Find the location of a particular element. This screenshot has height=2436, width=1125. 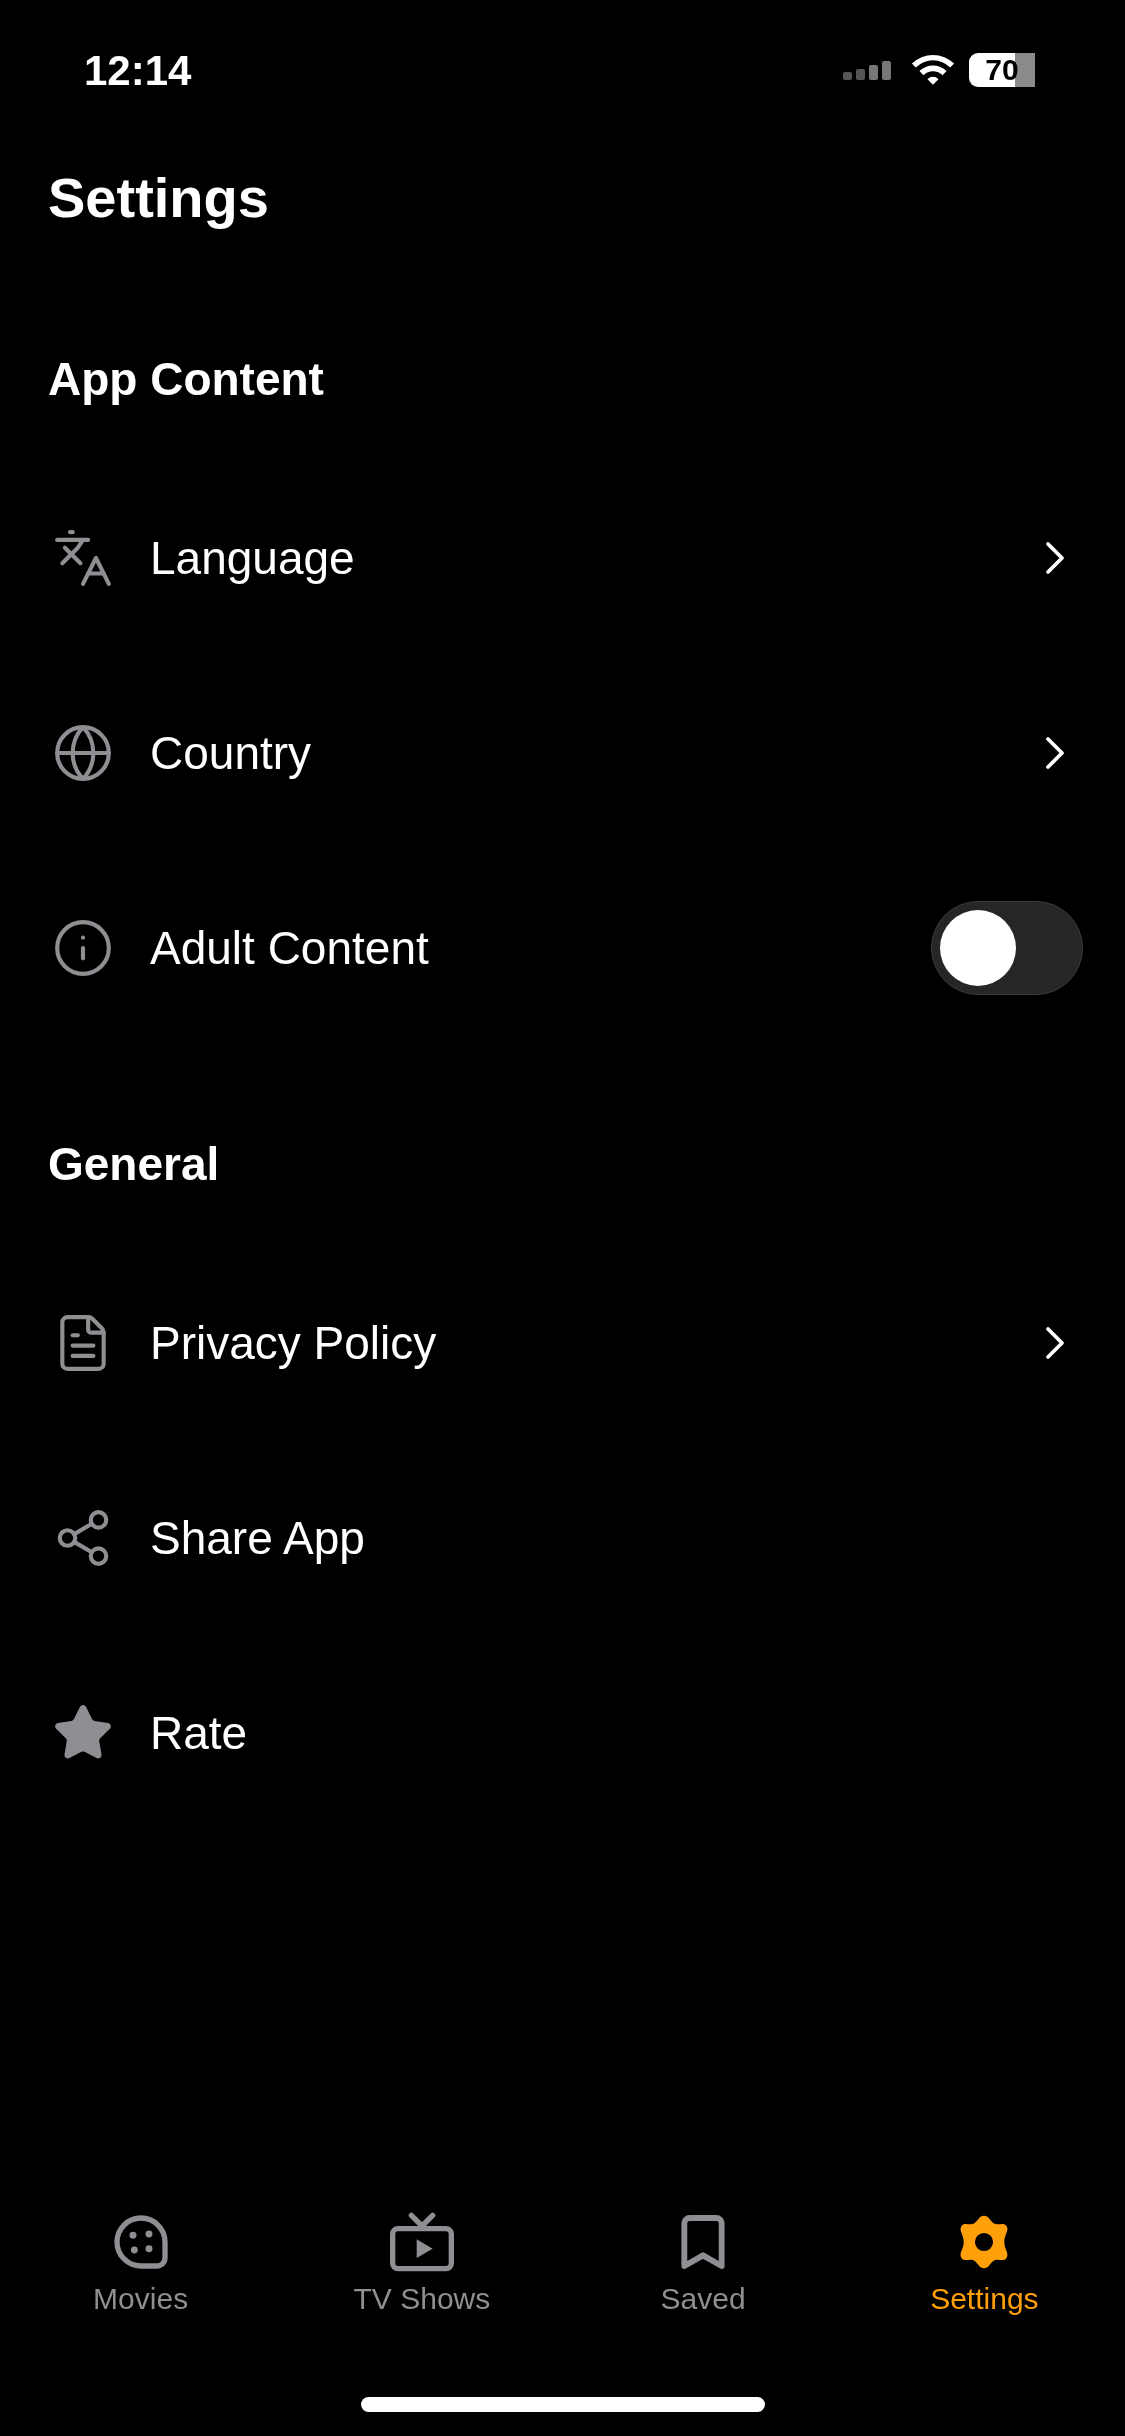

tab-bar-item: TV Shows is located at coordinates (422, 2270).